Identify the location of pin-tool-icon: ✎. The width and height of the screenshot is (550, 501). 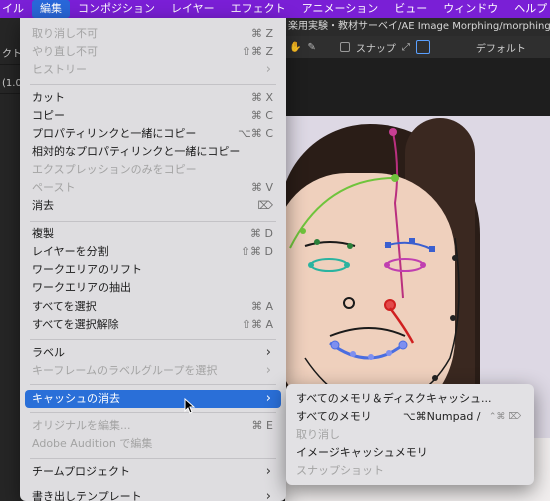
(311, 47).